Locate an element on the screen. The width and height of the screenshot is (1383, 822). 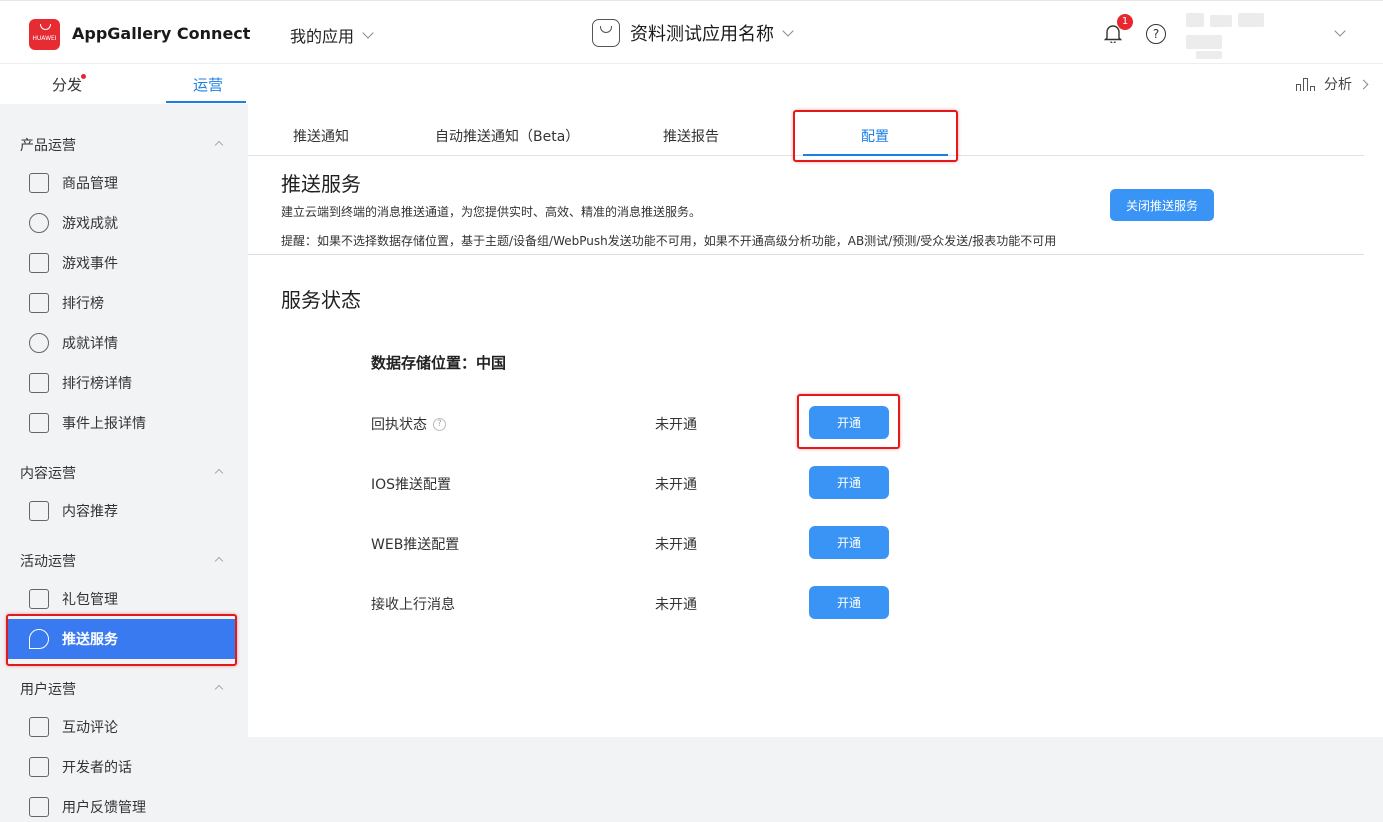
event-report-icon is located at coordinates (39, 423).